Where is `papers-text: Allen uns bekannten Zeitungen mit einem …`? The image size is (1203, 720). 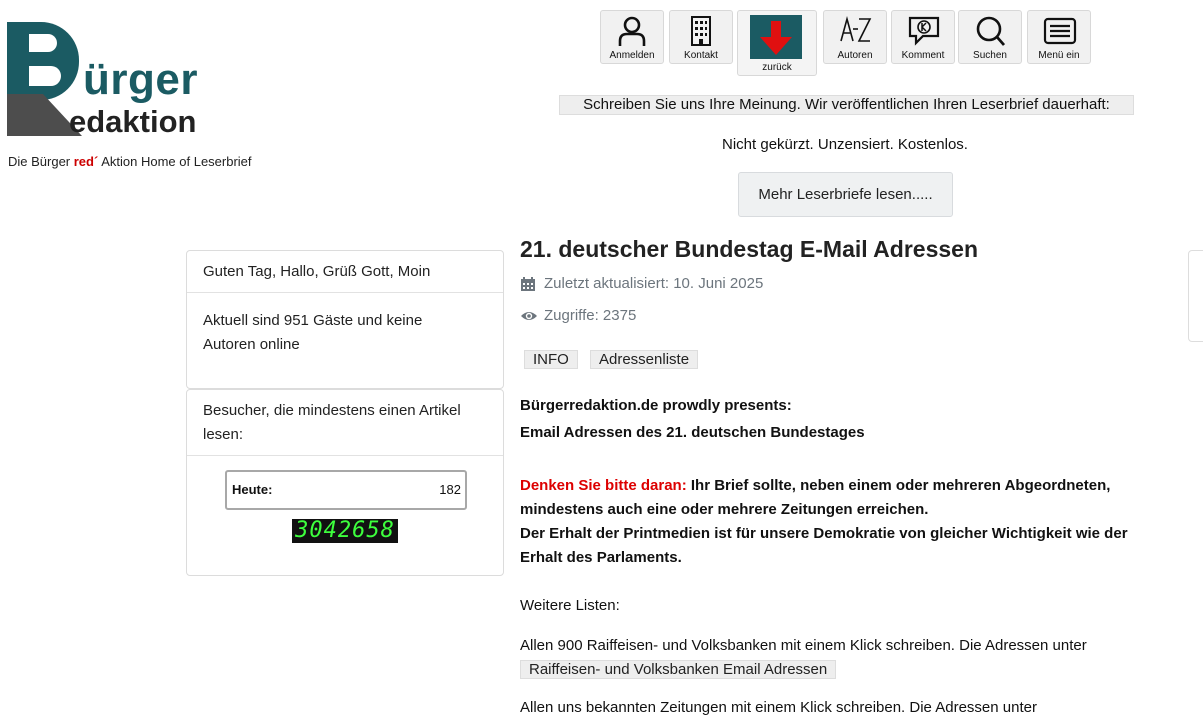 papers-text: Allen uns bekannten Zeitungen mit einem … is located at coordinates (778, 707).